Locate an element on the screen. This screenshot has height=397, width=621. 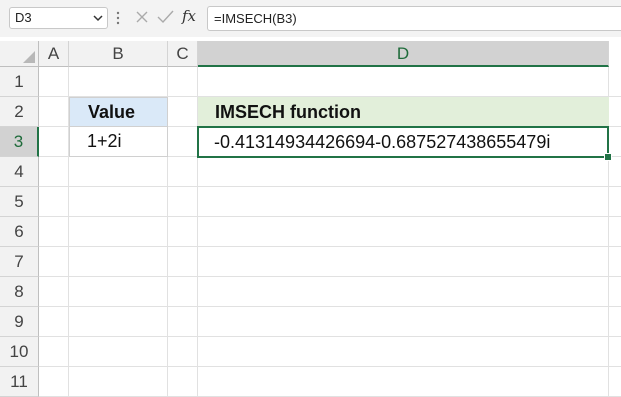
column-header-c: C is located at coordinates (183, 54).